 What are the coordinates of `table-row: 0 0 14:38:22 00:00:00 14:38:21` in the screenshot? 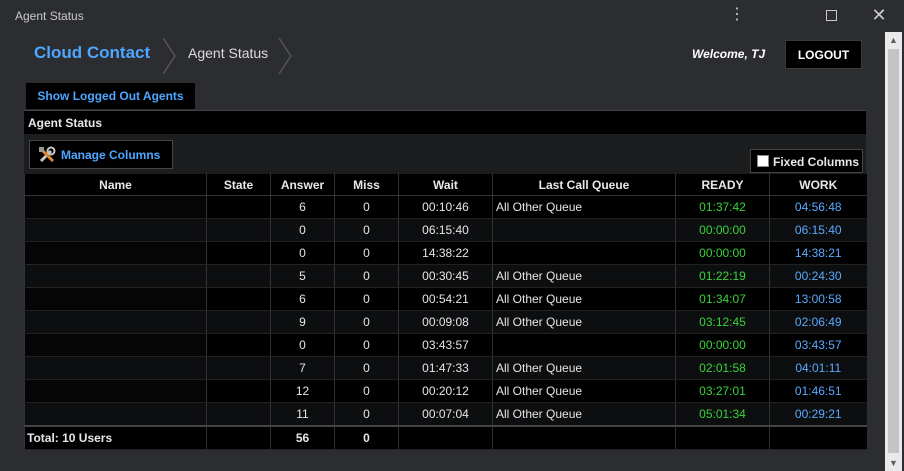 It's located at (445, 253).